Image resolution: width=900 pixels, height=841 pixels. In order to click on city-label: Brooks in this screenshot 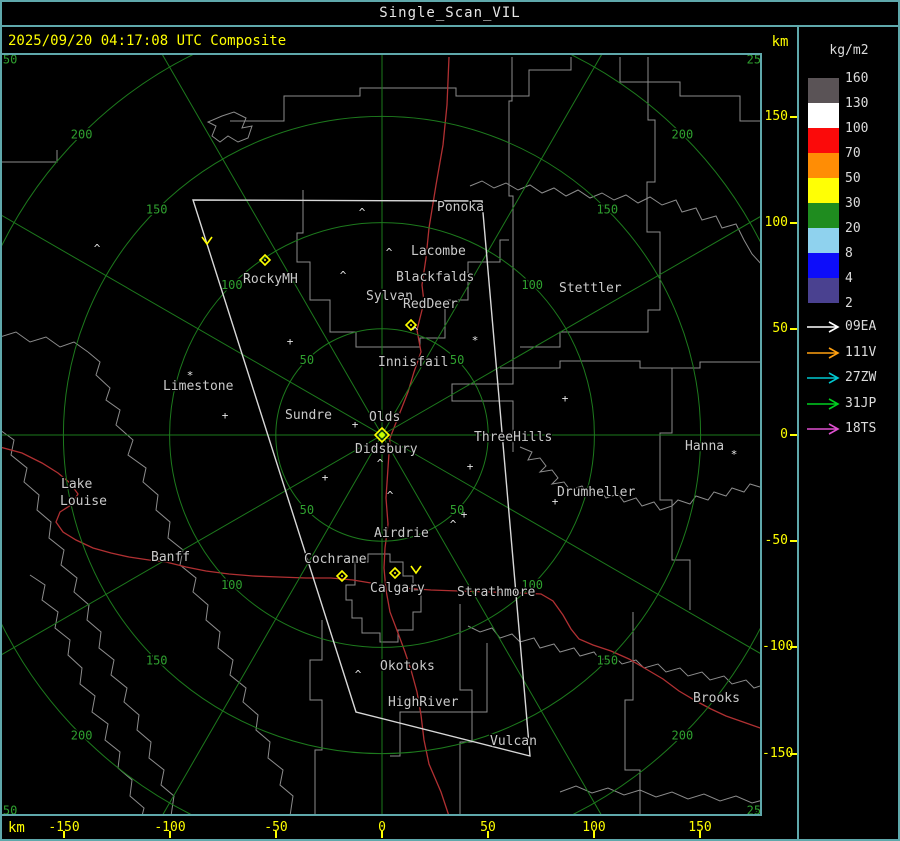, I will do `click(716, 698)`.